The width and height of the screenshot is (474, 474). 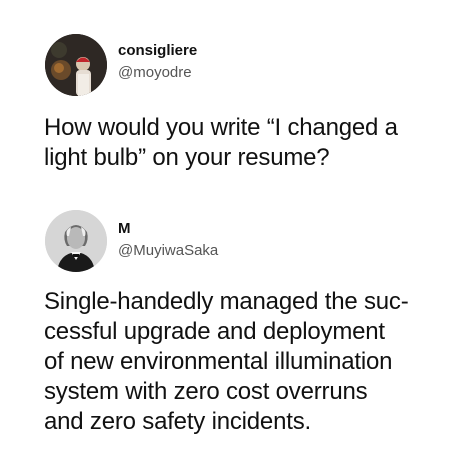 I want to click on handle: @MuyiwaSaka, so click(x=168, y=250).